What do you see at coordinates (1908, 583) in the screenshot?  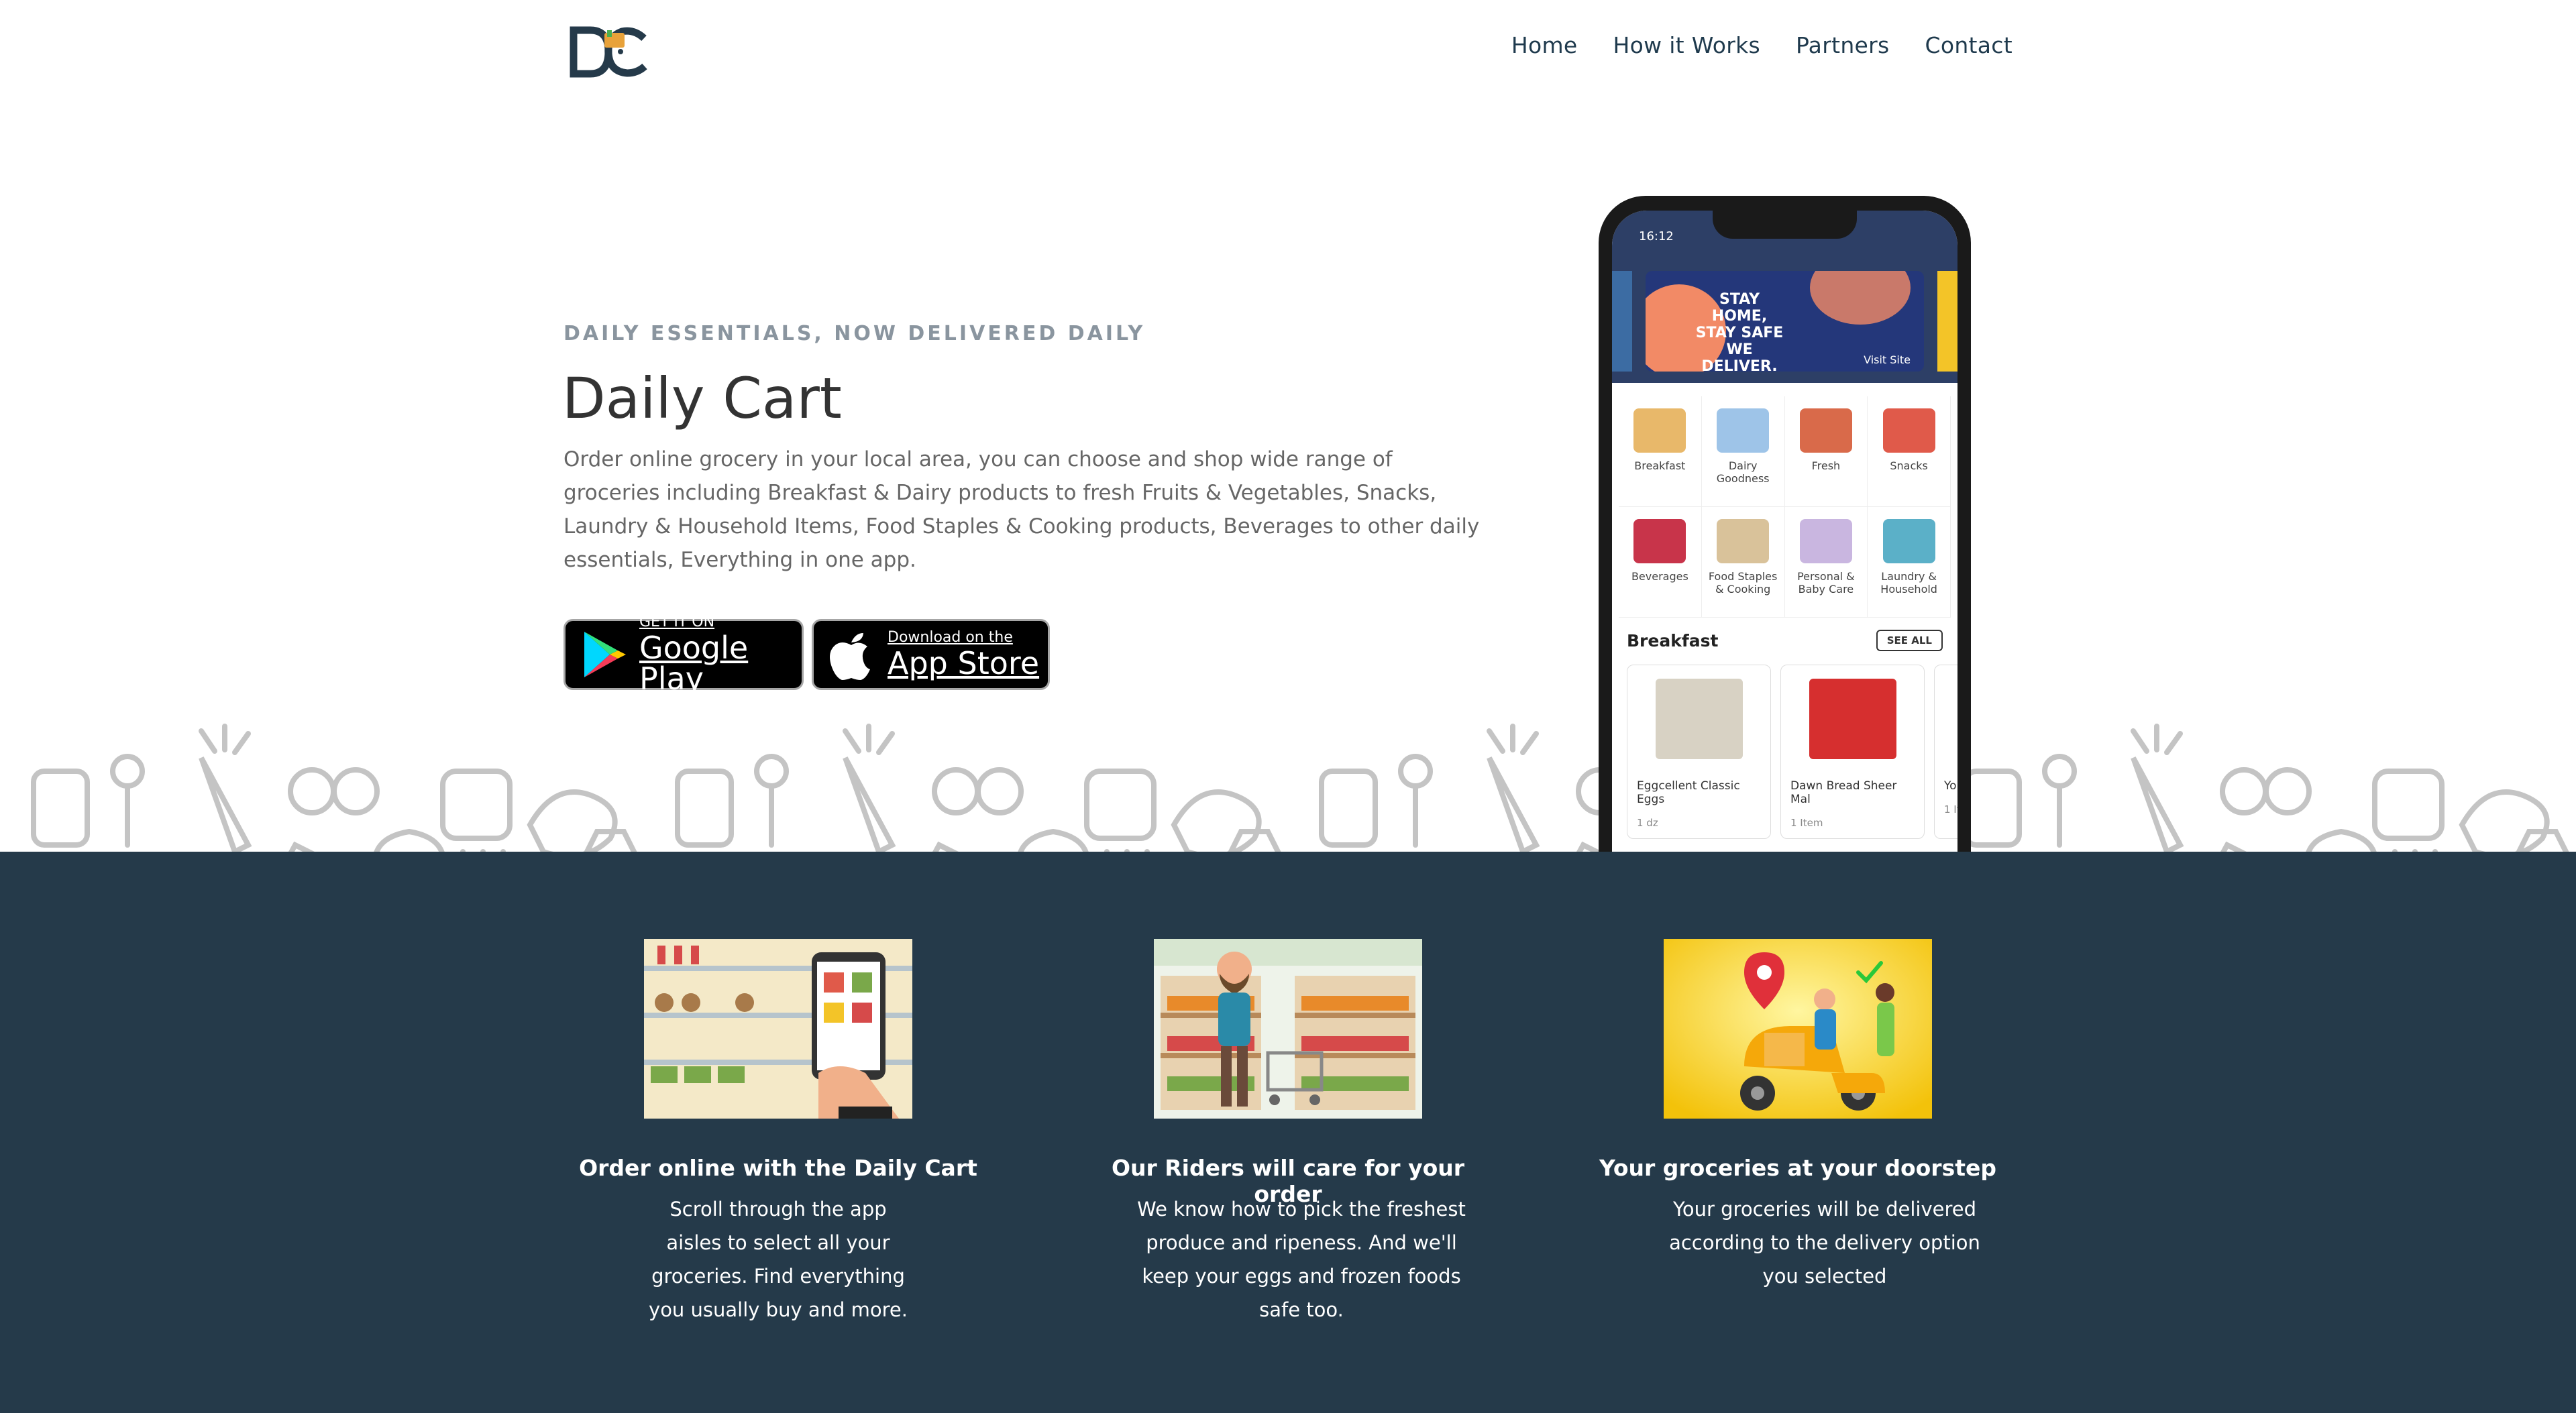 I see `category-label: Laundry & Household` at bounding box center [1908, 583].